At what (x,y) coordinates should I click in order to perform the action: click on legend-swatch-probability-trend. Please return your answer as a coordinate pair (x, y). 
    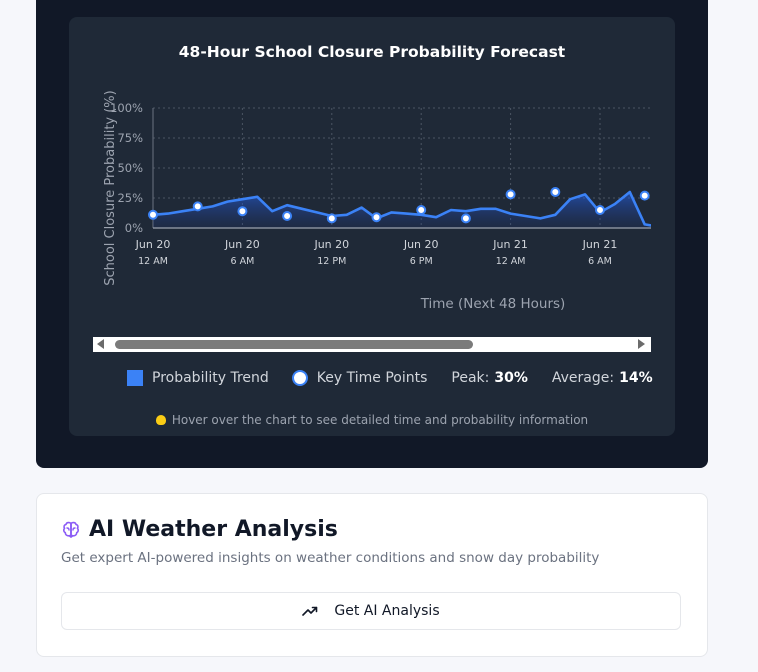
    Looking at the image, I should click on (135, 378).